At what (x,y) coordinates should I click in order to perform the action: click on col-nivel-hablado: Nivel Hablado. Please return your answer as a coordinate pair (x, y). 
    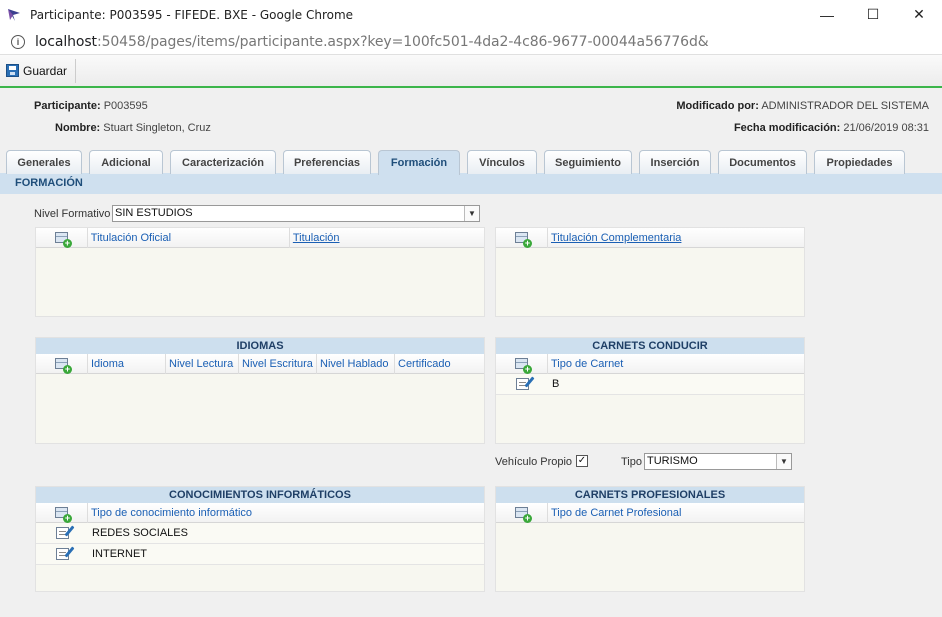
    Looking at the image, I should click on (356, 363).